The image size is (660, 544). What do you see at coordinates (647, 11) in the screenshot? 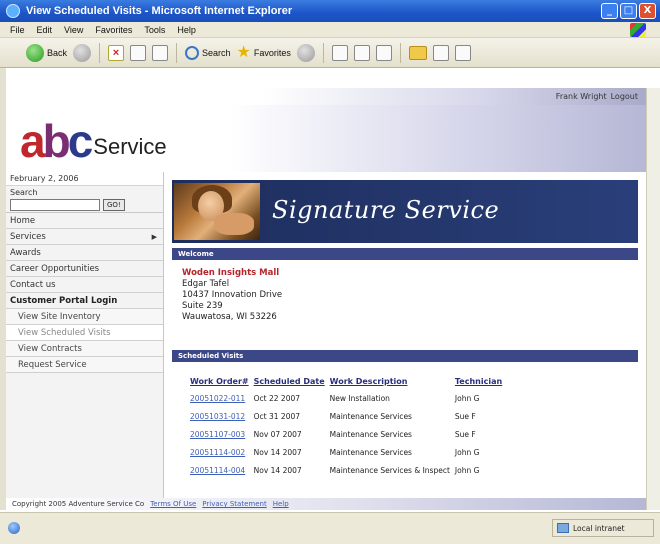
I see `close-button: X` at bounding box center [647, 11].